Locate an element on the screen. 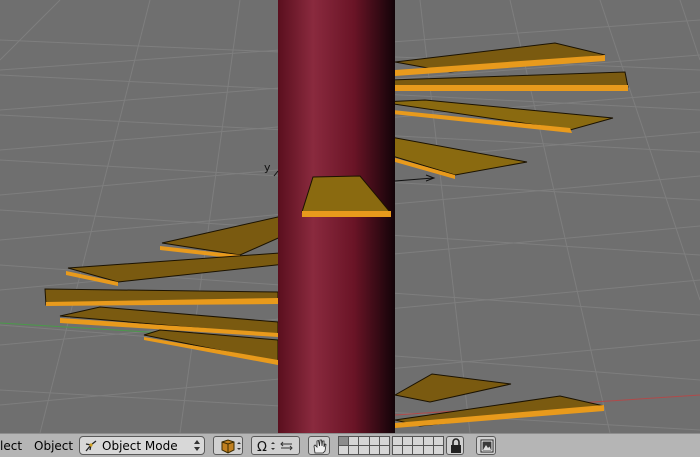 The width and height of the screenshot is (700, 457). render-button is located at coordinates (486, 445).